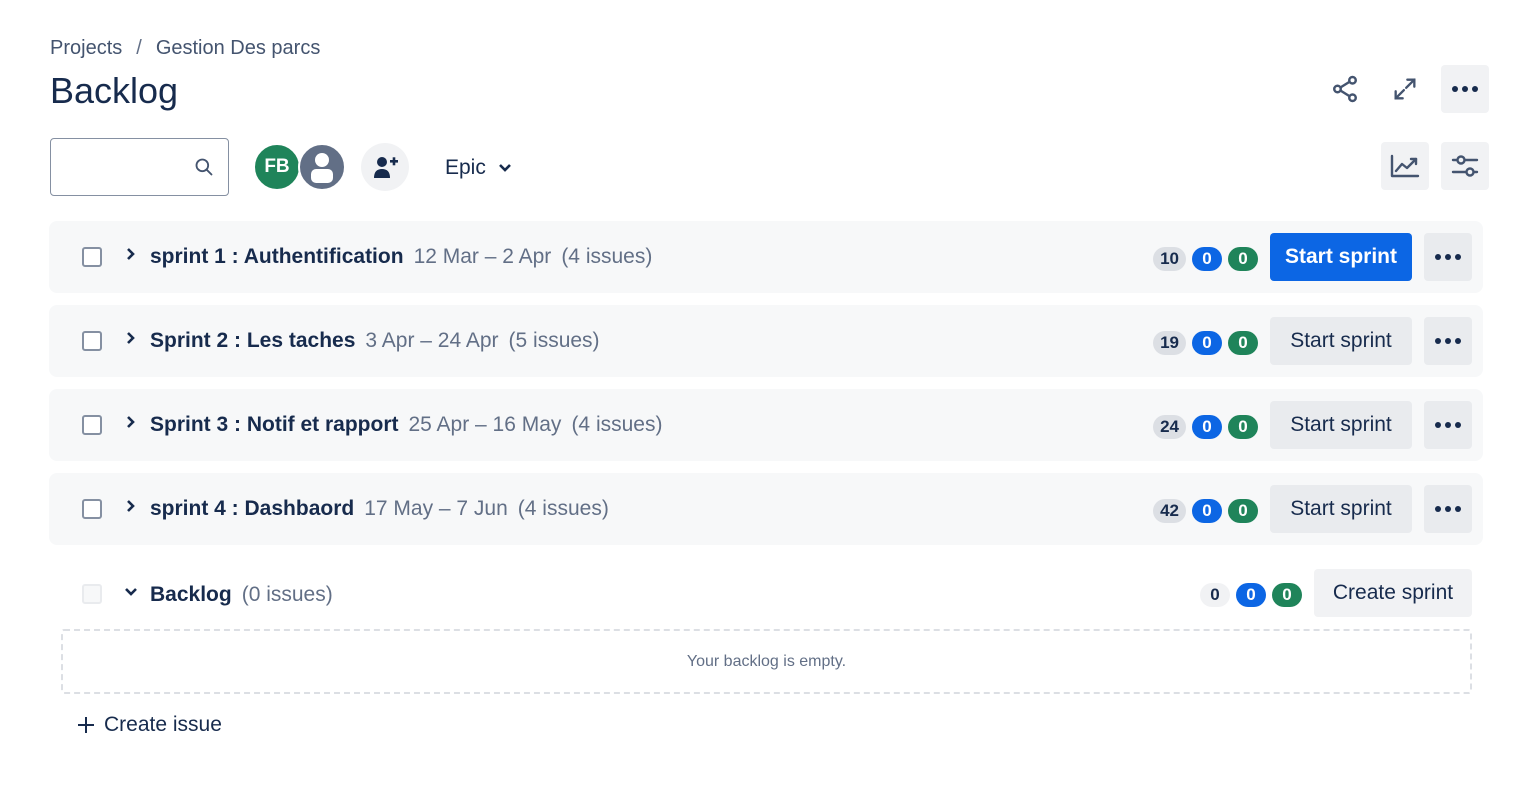 This screenshot has height=812, width=1525. I want to click on backlog-issue-count: (0 issues), so click(287, 594).